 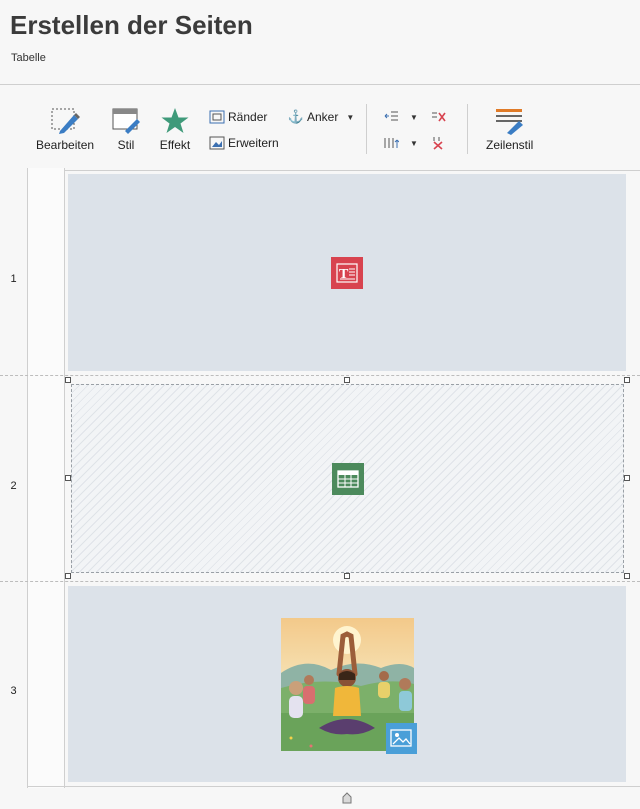 I want to click on row-header-column, so click(x=46, y=478).